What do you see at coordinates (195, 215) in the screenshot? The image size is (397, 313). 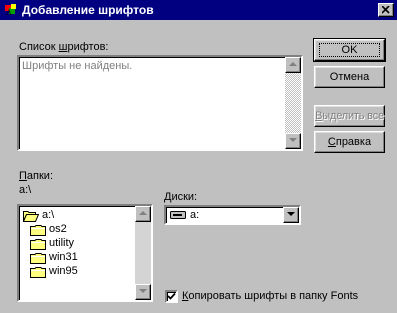 I see `drives-selected-value: a:` at bounding box center [195, 215].